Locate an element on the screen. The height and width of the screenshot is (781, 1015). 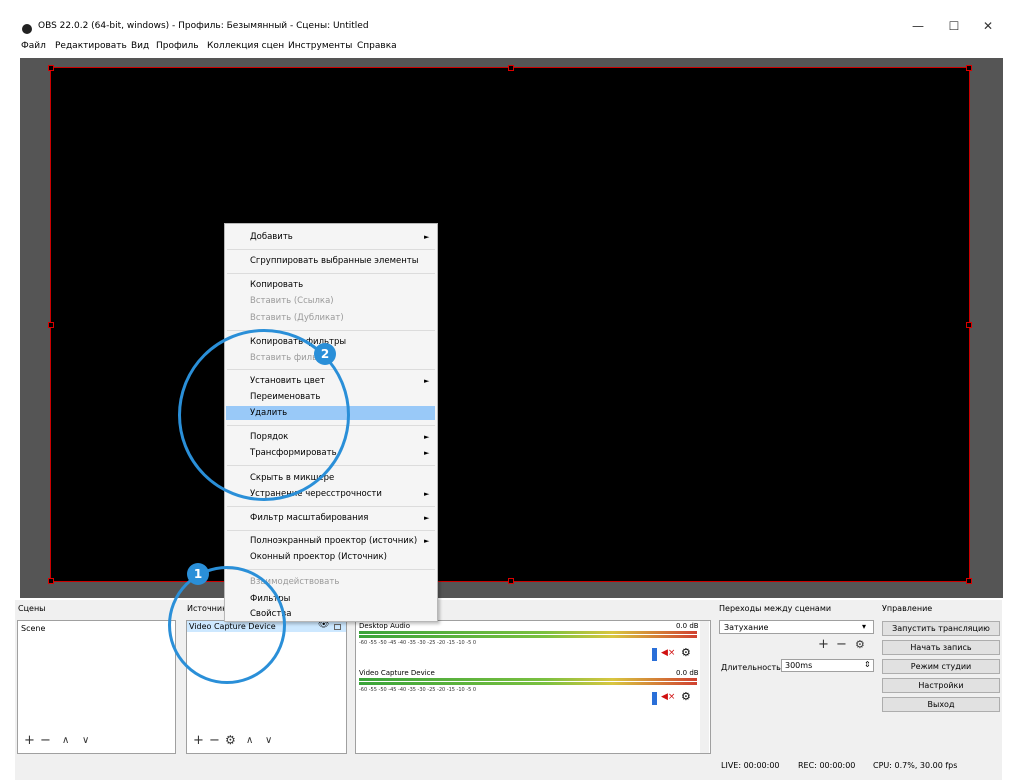
step-badge: 2 is located at coordinates (325, 354).